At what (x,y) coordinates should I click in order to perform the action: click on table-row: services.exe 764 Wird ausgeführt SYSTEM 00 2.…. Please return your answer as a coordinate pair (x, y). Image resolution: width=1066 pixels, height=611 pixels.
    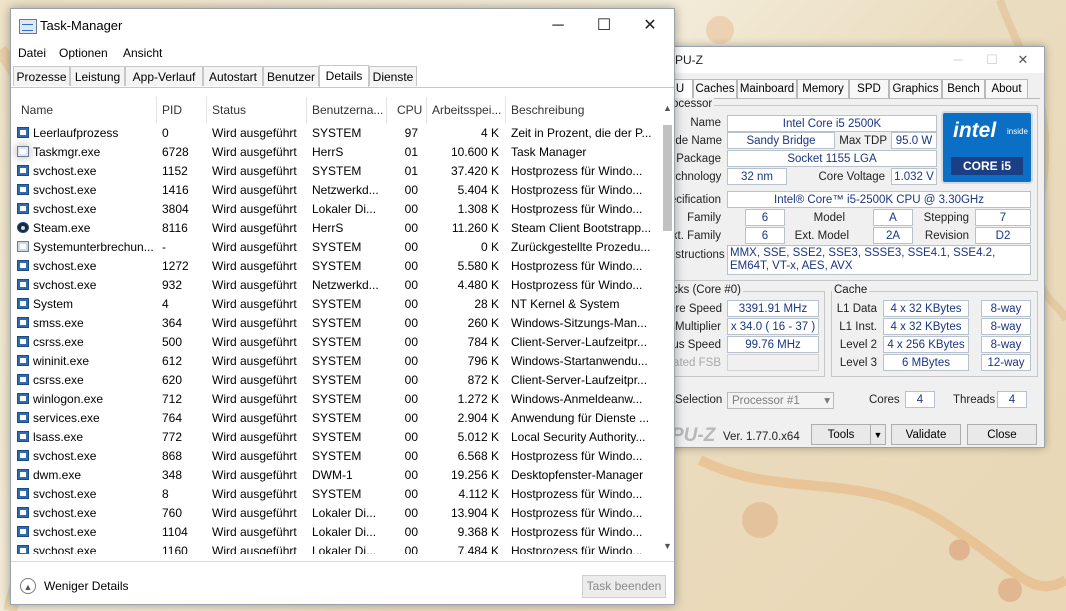
    Looking at the image, I should click on (336, 418).